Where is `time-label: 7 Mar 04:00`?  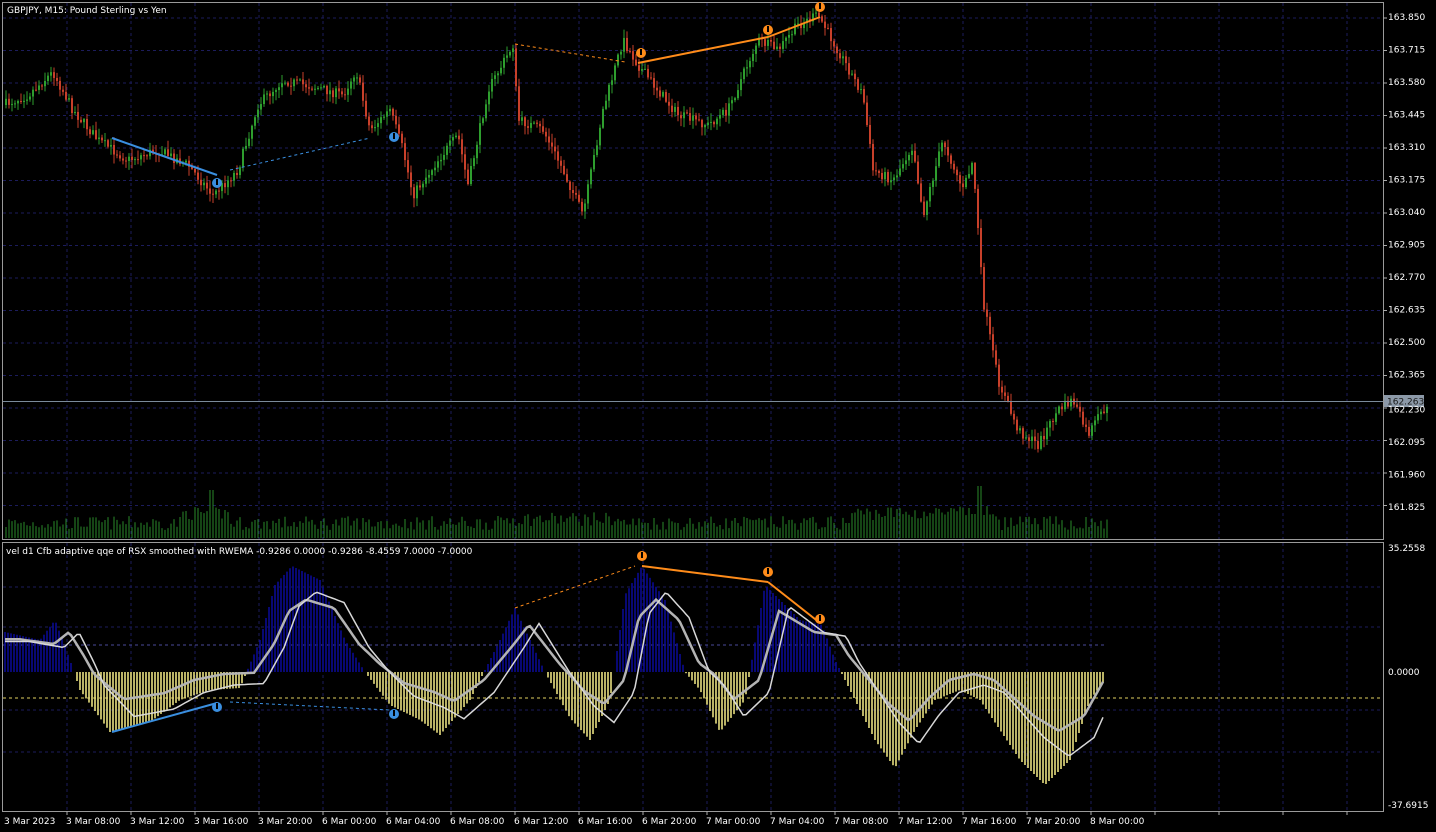
time-label: 7 Mar 04:00 is located at coordinates (797, 822).